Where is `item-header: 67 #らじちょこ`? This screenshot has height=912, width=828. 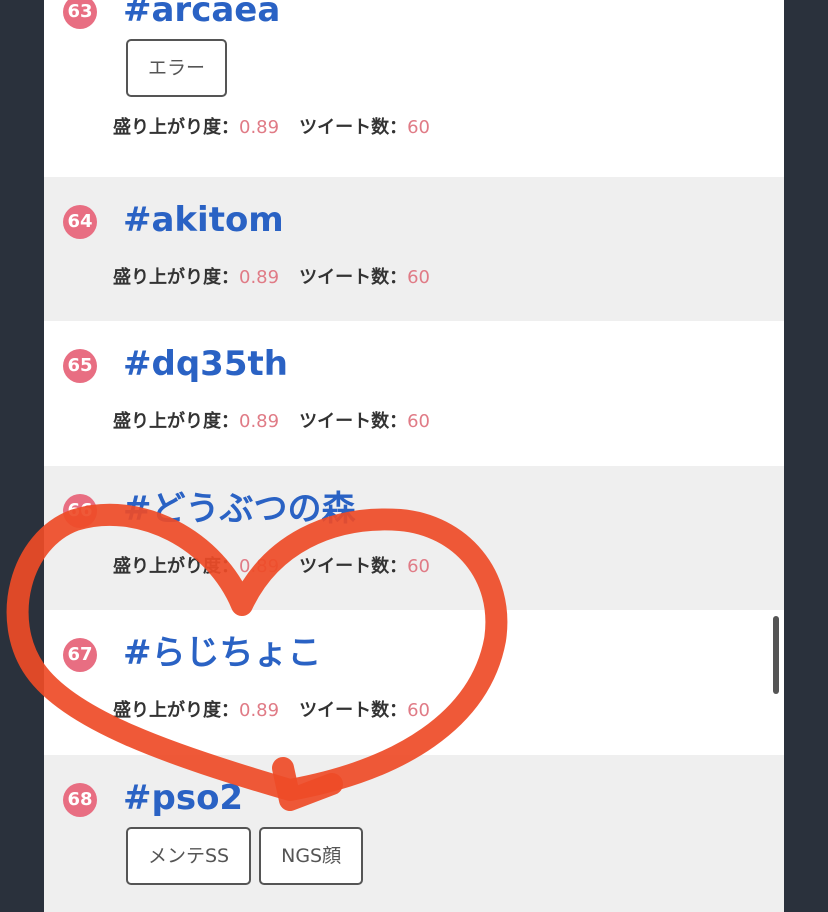
item-header: 67 #らじちょこ is located at coordinates (414, 657).